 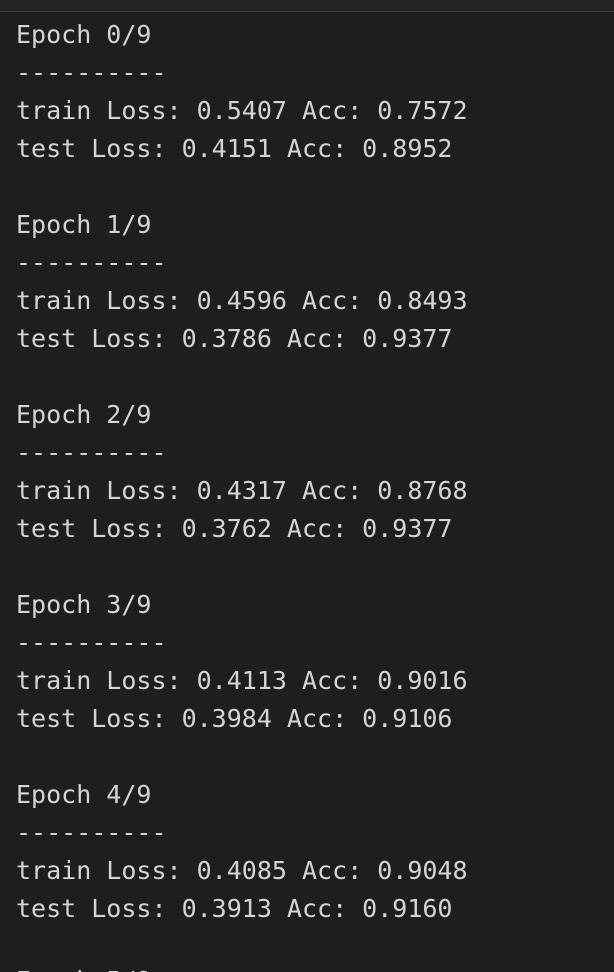 I want to click on epoch-title: Epoch 3/9, so click(x=84, y=604).